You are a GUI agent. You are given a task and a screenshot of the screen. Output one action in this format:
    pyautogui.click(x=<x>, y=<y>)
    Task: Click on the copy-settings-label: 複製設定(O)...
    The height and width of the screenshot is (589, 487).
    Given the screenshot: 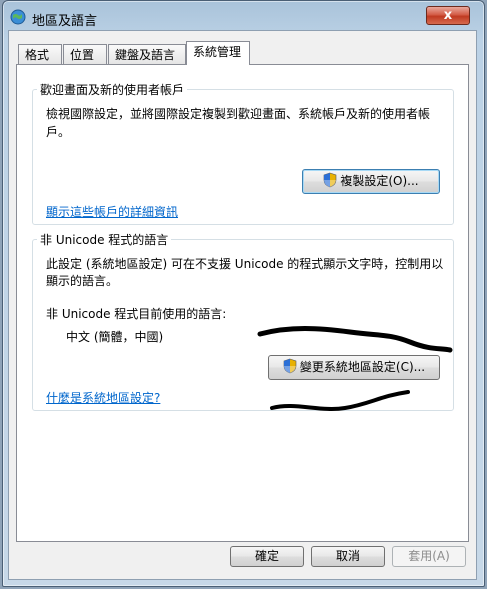 What is the action you would take?
    pyautogui.click(x=379, y=181)
    